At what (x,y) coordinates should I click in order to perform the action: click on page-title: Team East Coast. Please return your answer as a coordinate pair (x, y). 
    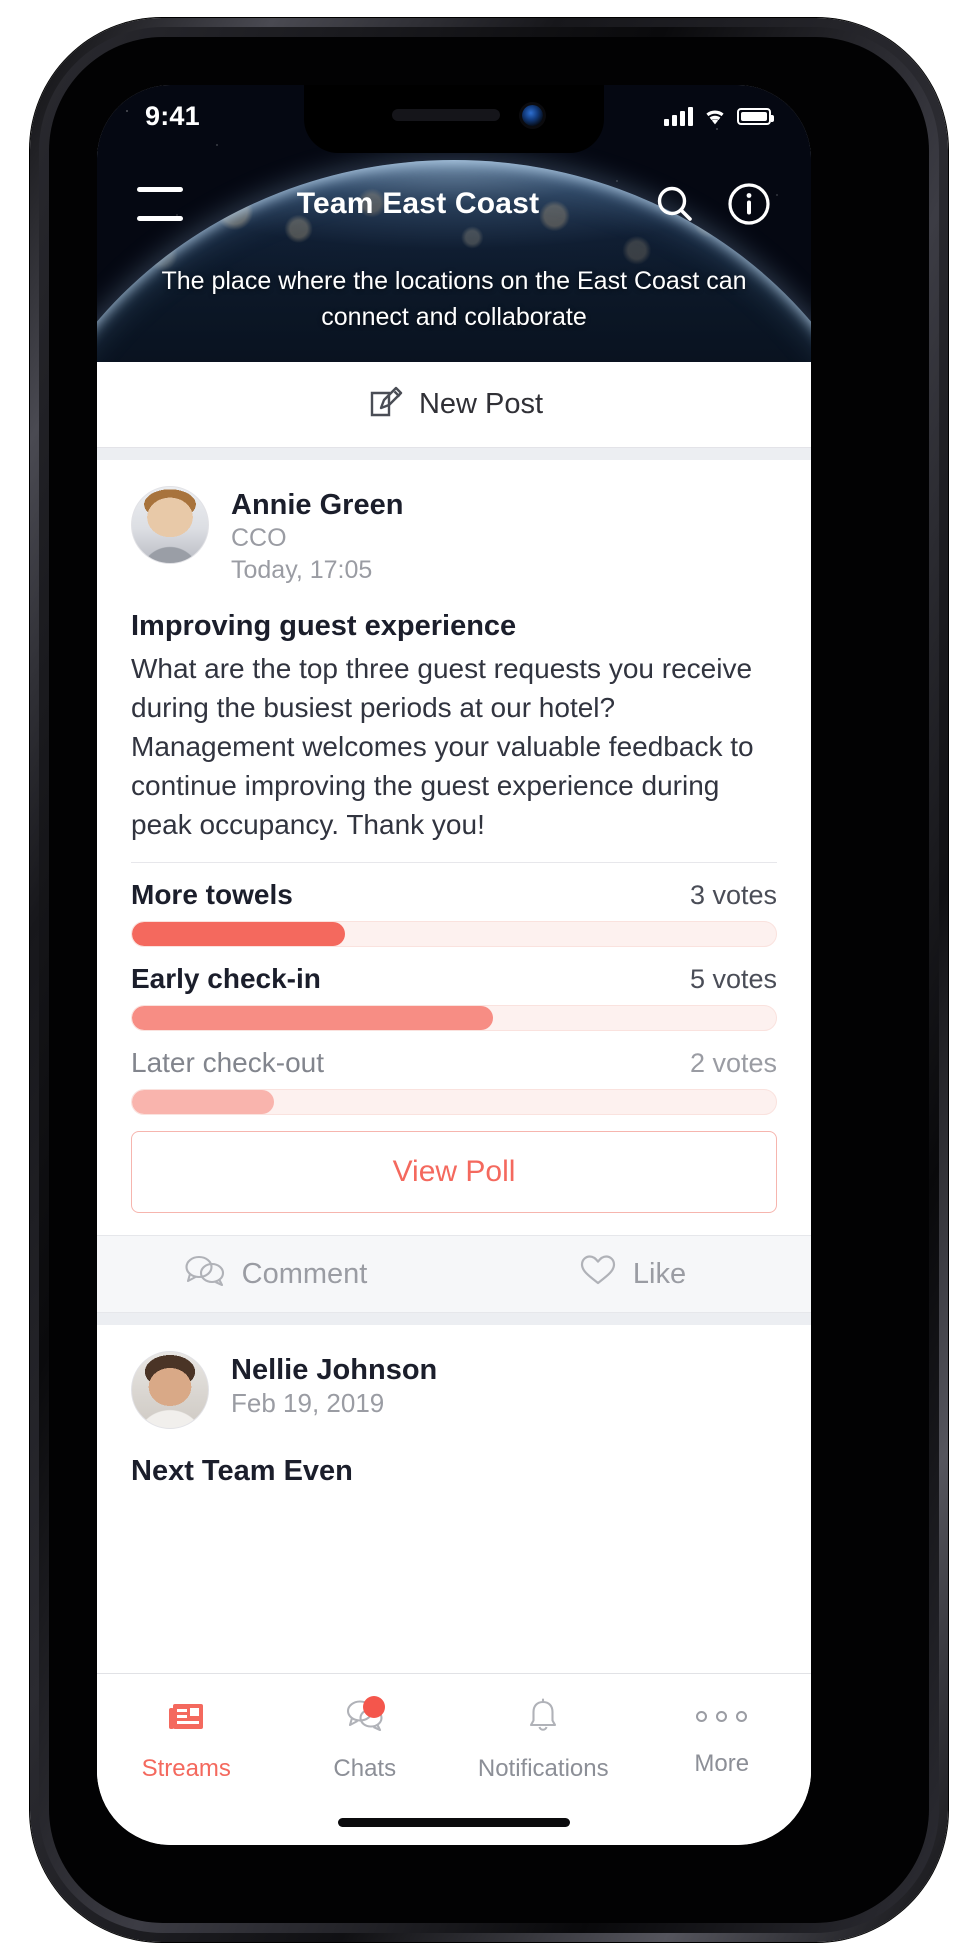
    Looking at the image, I should click on (418, 203).